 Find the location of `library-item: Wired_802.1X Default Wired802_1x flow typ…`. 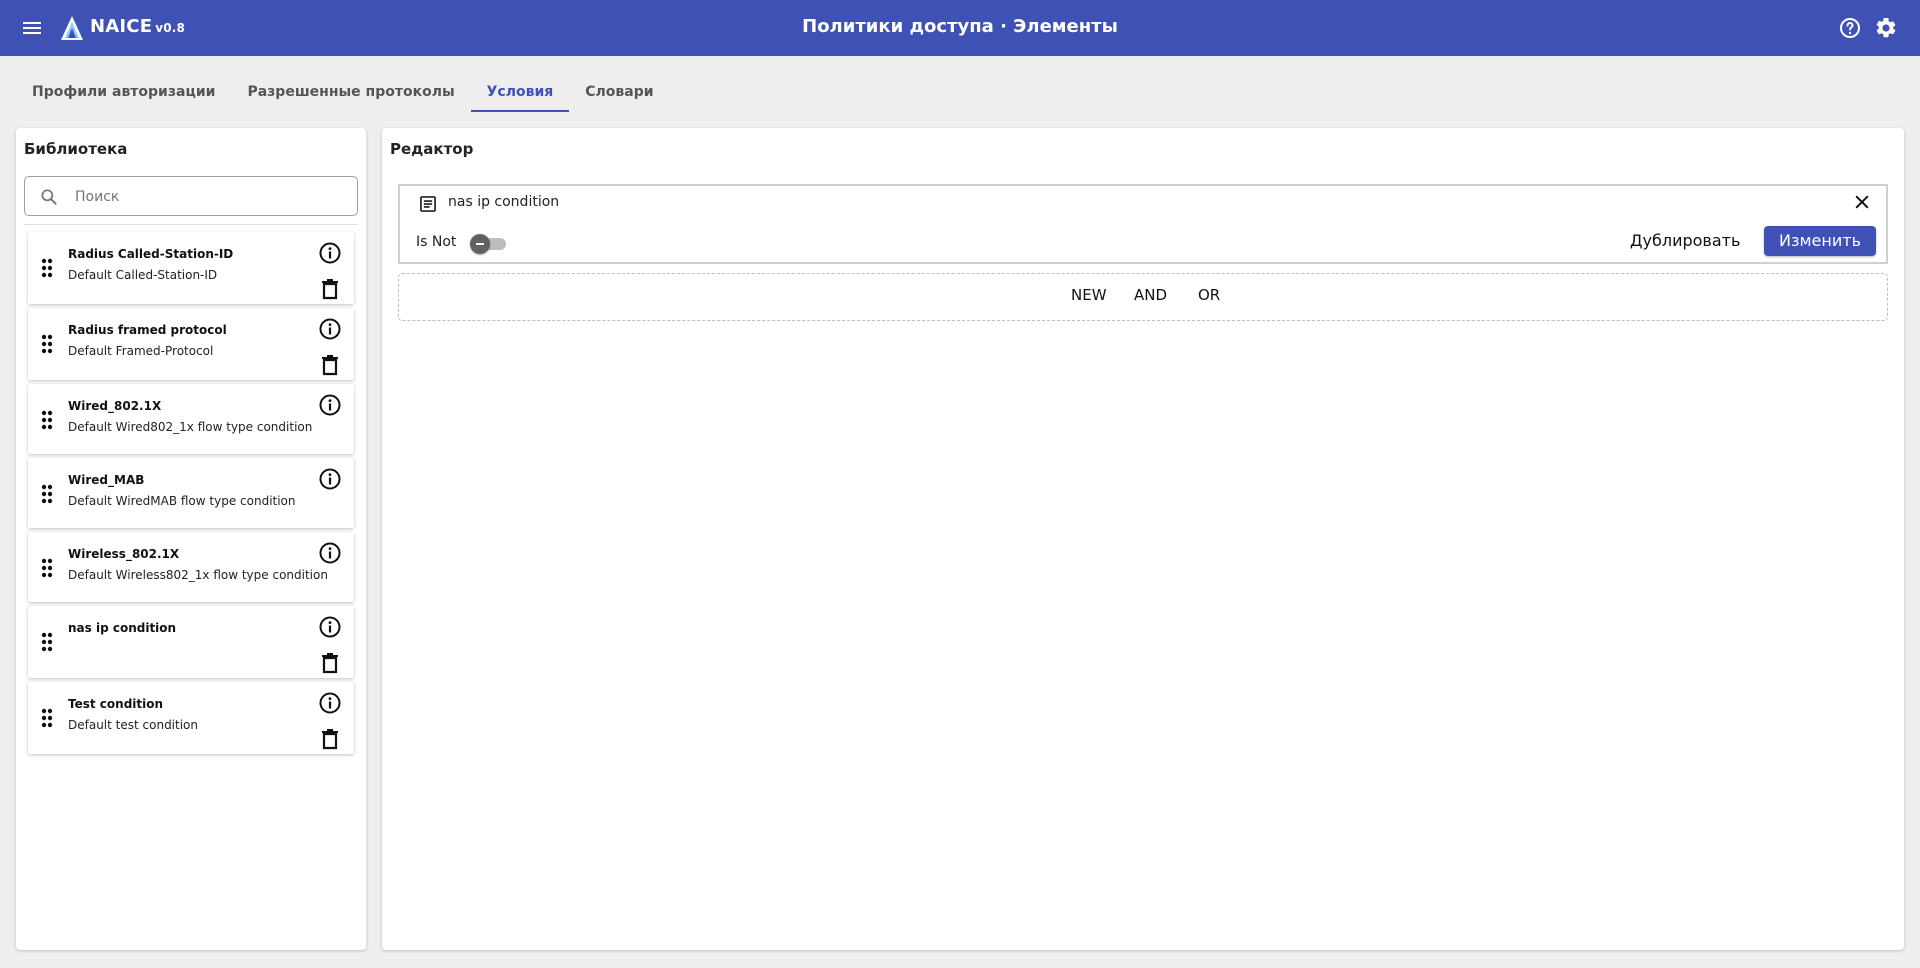

library-item: Wired_802.1X Default Wired802_1x flow typ… is located at coordinates (191, 419).